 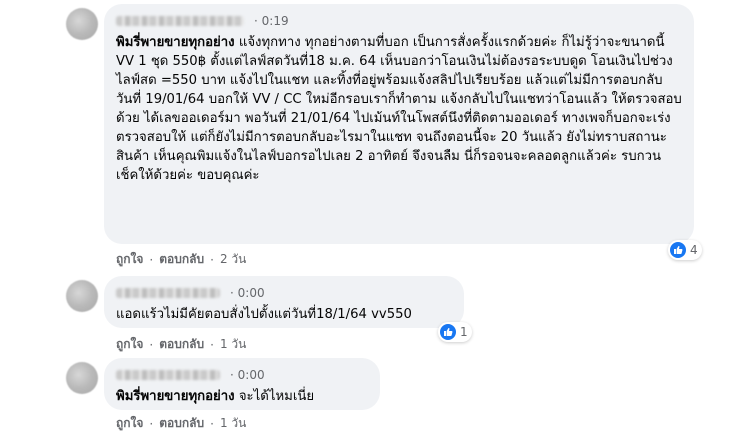 What do you see at coordinates (233, 259) in the screenshot?
I see `comment-age: 2 วัน` at bounding box center [233, 259].